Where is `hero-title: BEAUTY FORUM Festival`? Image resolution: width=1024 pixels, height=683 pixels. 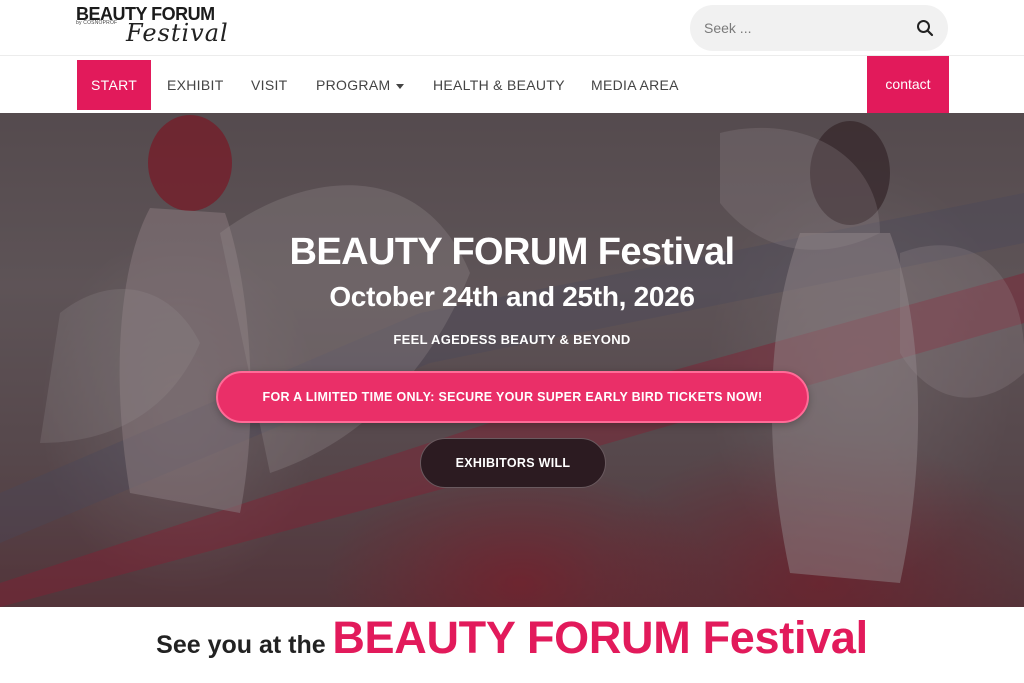 hero-title: BEAUTY FORUM Festival is located at coordinates (512, 252).